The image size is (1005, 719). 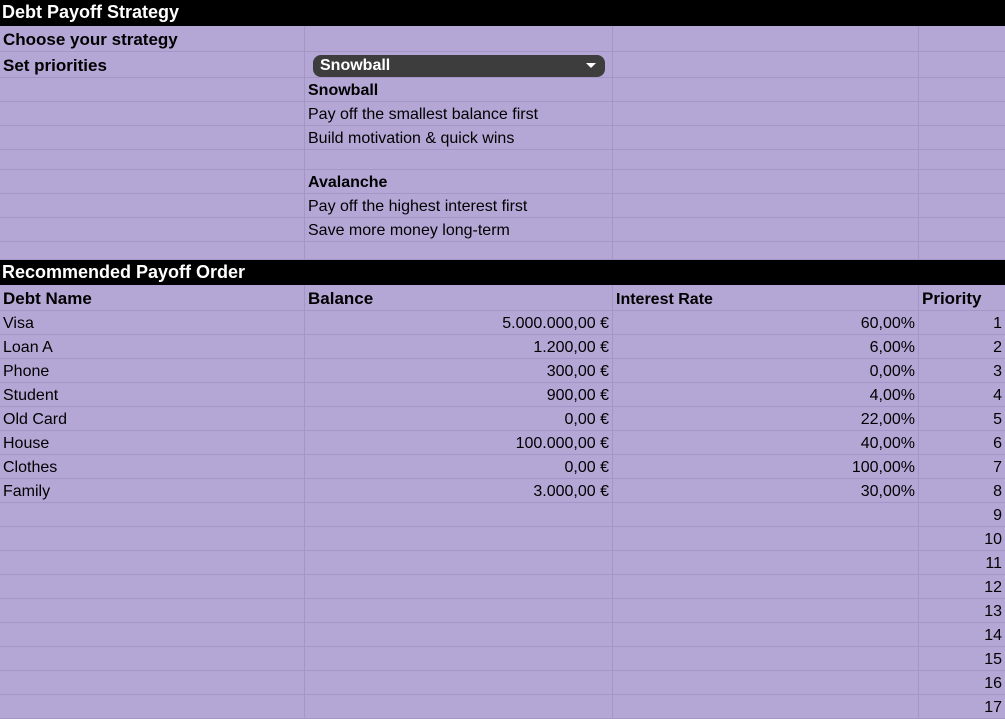 I want to click on cell: Debt Name, so click(x=152, y=298).